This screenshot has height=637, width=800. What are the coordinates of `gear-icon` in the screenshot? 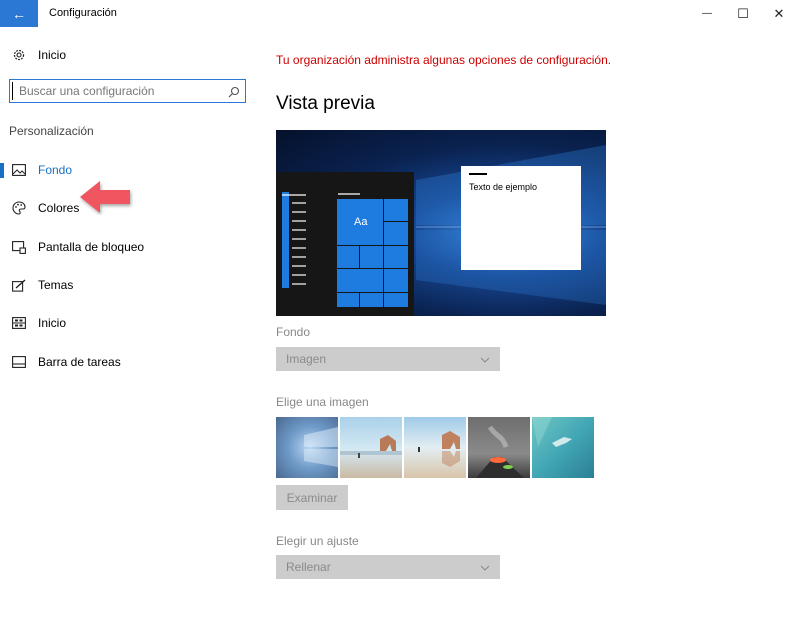 It's located at (19, 55).